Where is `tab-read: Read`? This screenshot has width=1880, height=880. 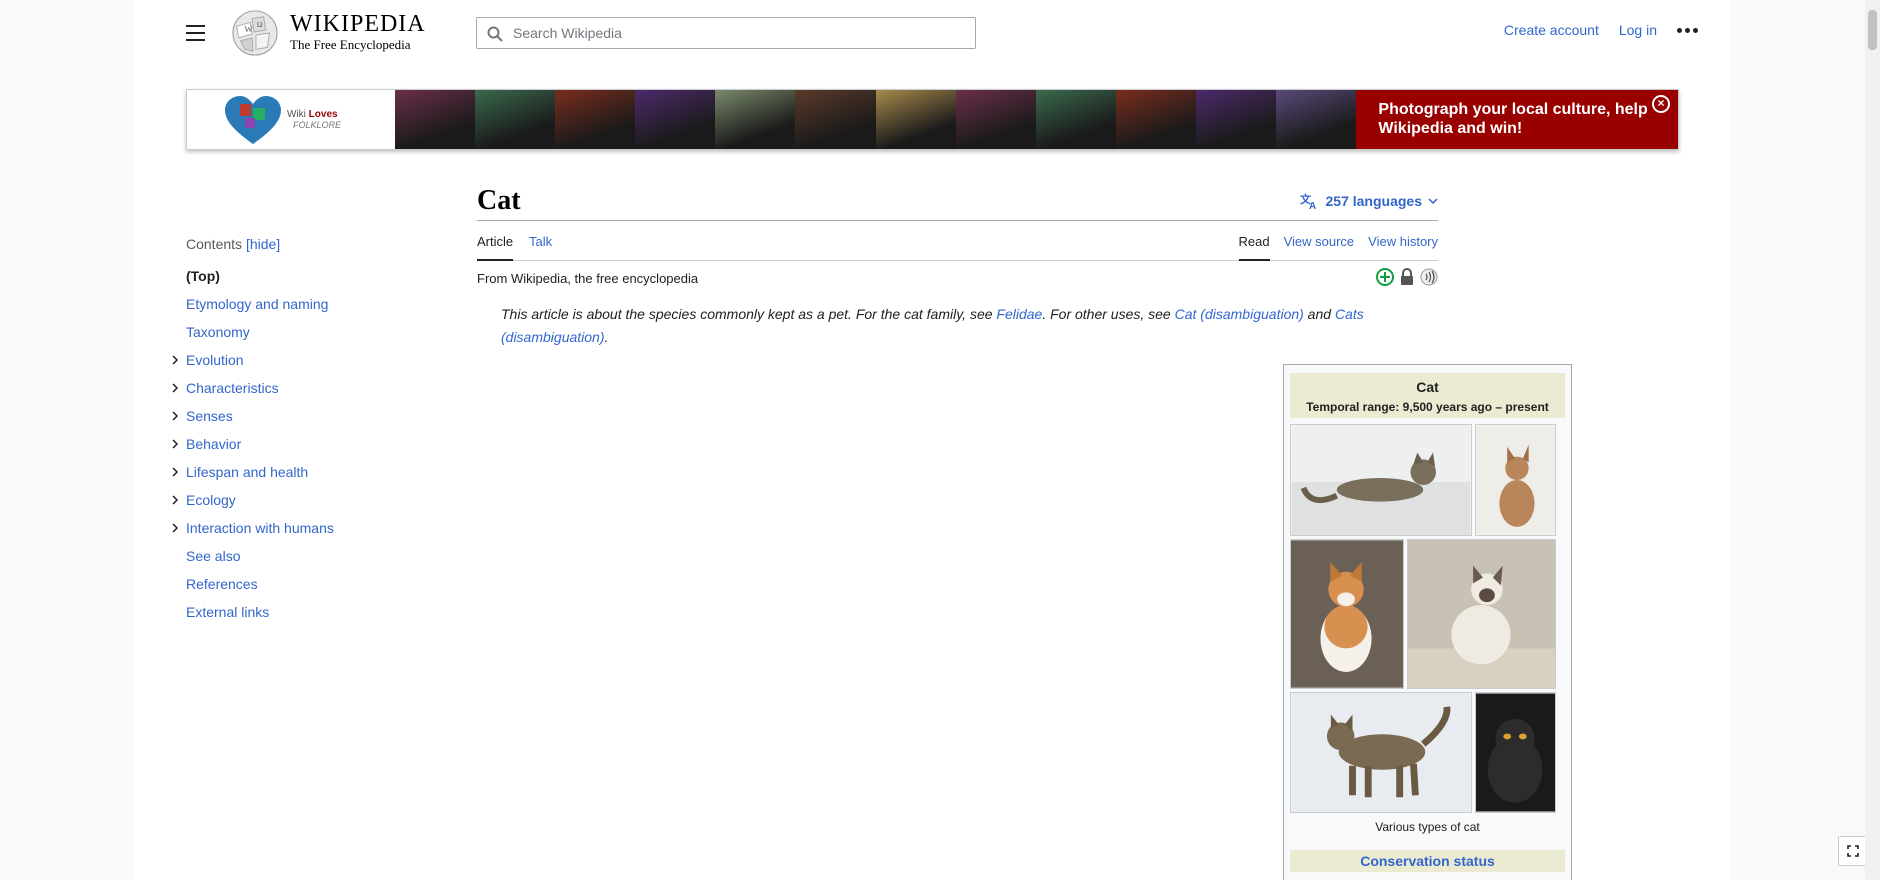
tab-read: Read is located at coordinates (1254, 247).